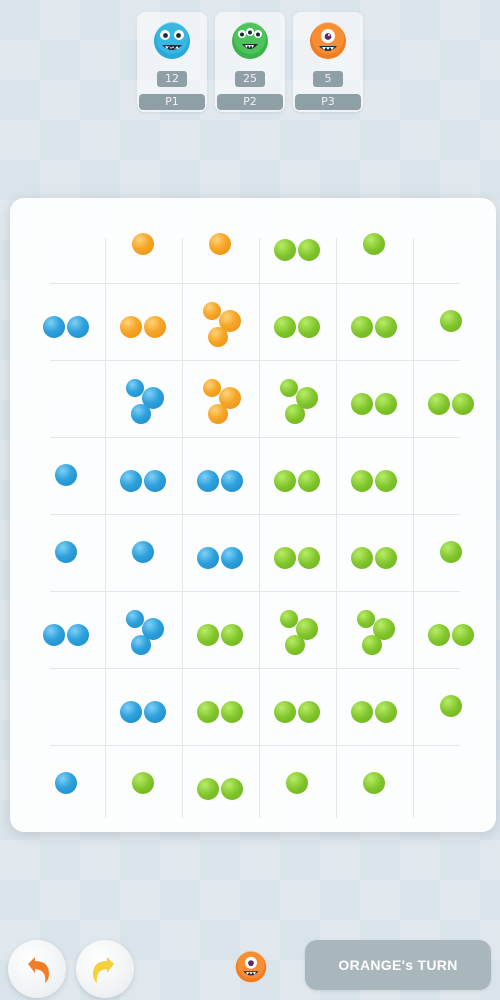 Image resolution: width=500 pixels, height=1000 pixels. What do you see at coordinates (105, 969) in the screenshot?
I see `redo-button` at bounding box center [105, 969].